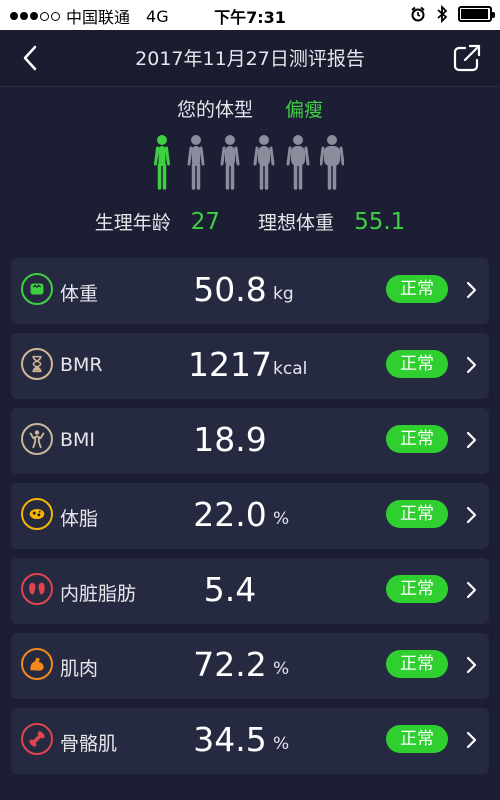 Image resolution: width=500 pixels, height=800 pixels. Describe the element at coordinates (290, 369) in the screenshot. I see `metric-unit: kcal` at that location.